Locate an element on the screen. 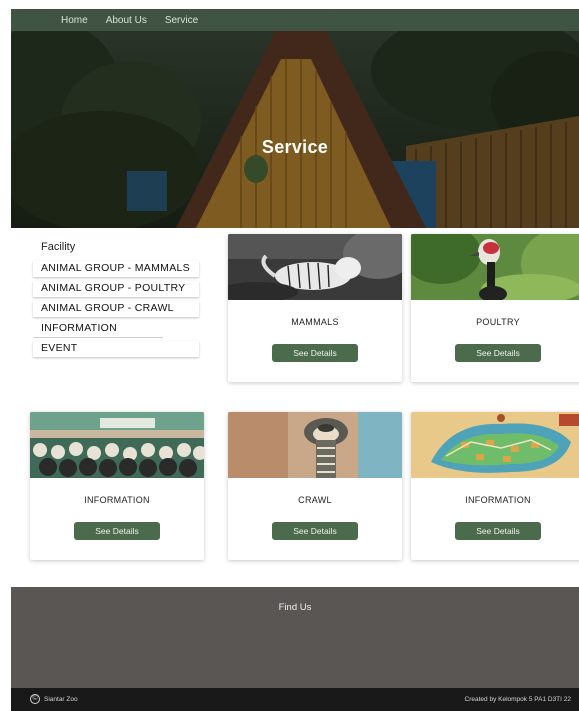 This screenshot has width=579, height=711. copyright-icon: © is located at coordinates (35, 699).